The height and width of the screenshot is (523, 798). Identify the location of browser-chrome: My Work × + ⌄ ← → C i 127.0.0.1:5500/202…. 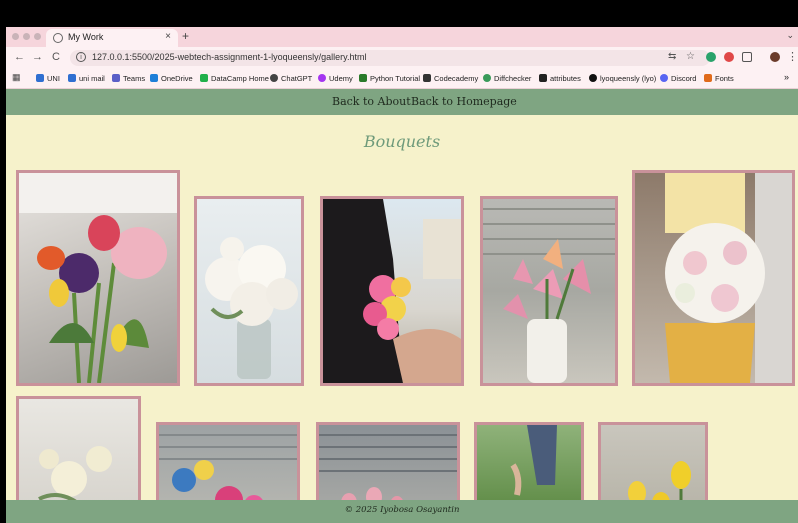
(402, 58).